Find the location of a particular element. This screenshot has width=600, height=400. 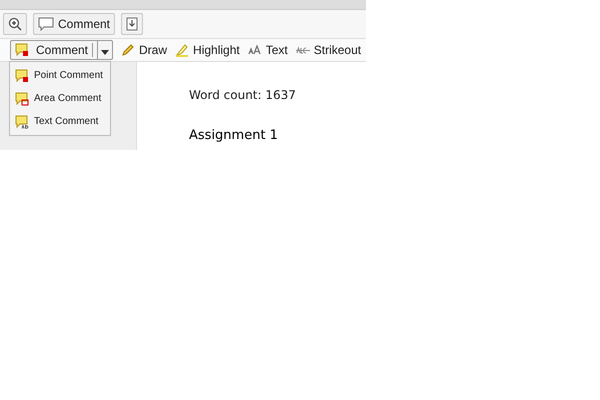

document-heading: Assignment 1 is located at coordinates (234, 135).